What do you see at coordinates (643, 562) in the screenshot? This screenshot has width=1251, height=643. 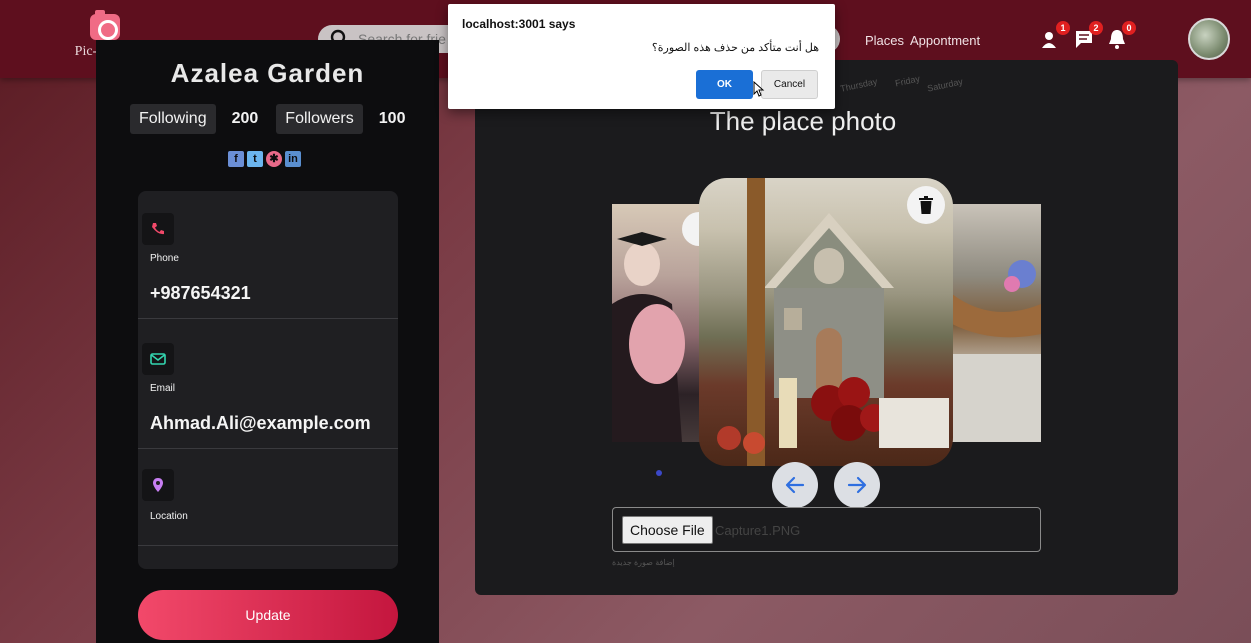 I see `upload-helper-text: إضافة صورة جديدة` at bounding box center [643, 562].